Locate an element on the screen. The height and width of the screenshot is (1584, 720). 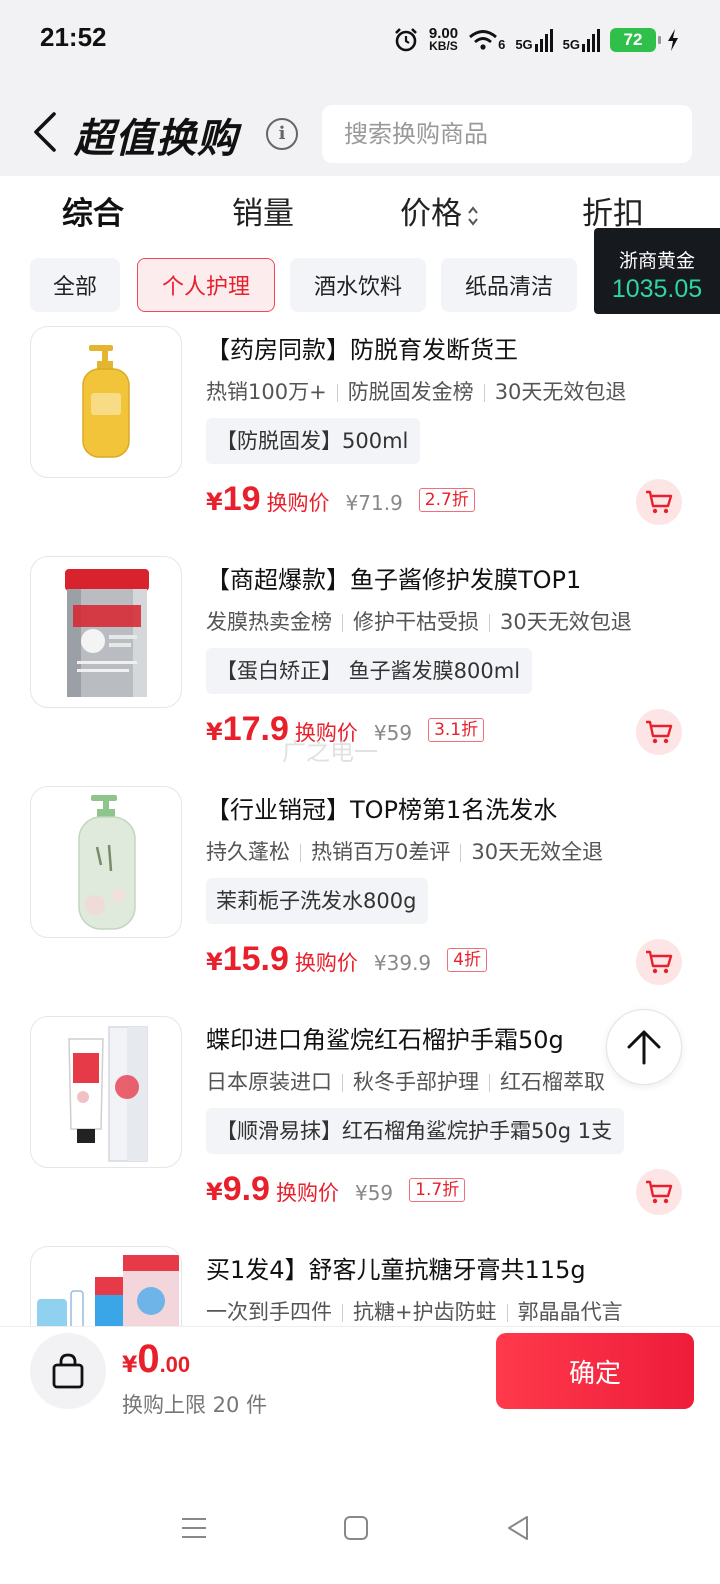
back-nav-button is located at coordinates (518, 1528).